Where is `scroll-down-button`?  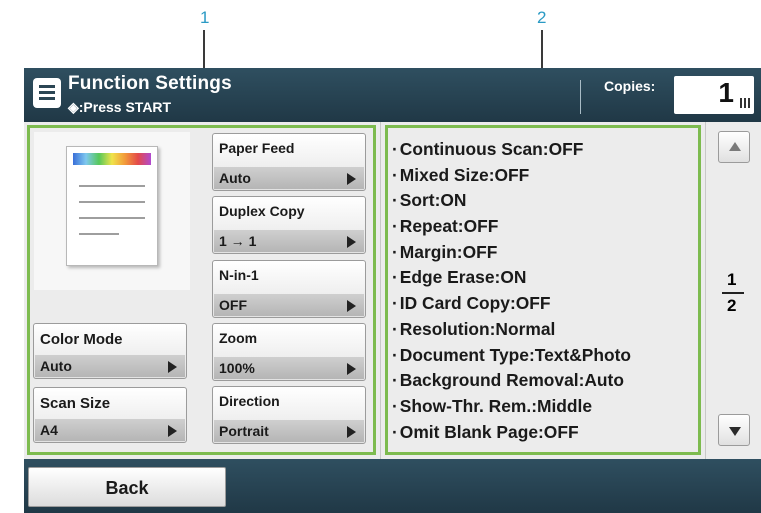
scroll-down-button is located at coordinates (734, 430).